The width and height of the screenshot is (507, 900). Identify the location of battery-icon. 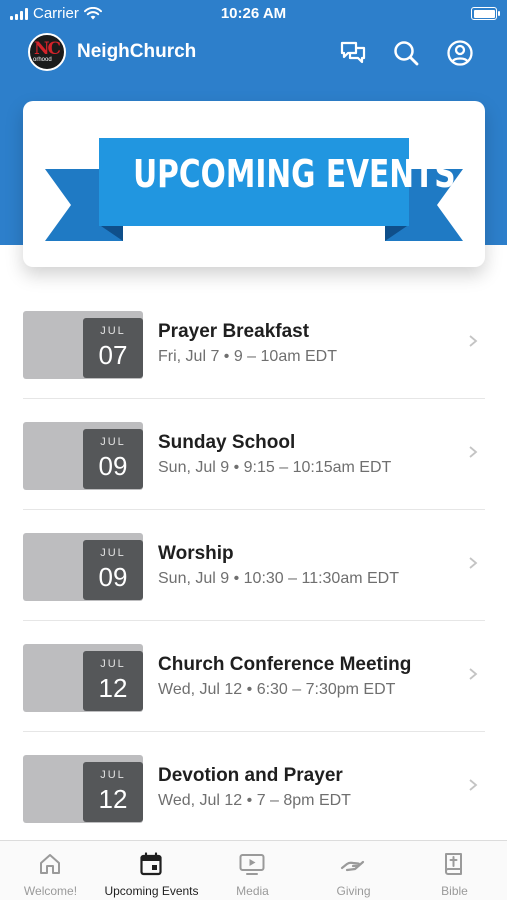
(485, 13).